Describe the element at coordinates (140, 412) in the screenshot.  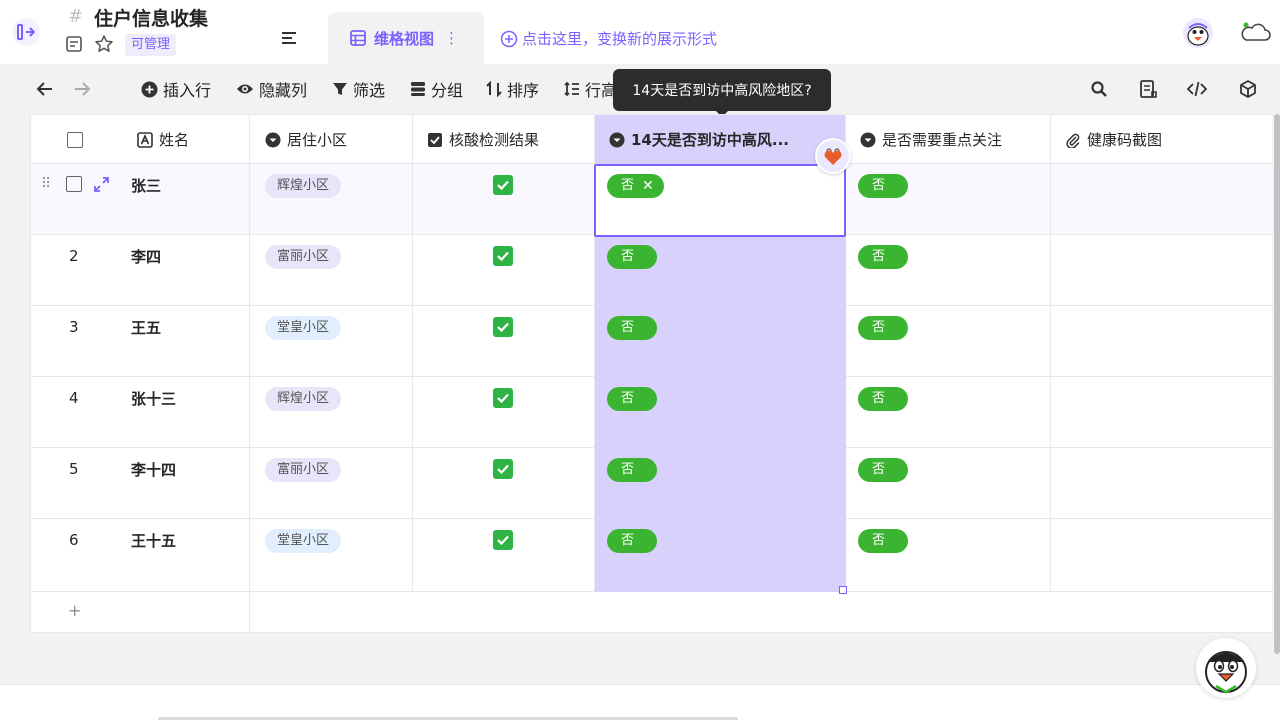
I see `name-cell: 4 张十三` at that location.